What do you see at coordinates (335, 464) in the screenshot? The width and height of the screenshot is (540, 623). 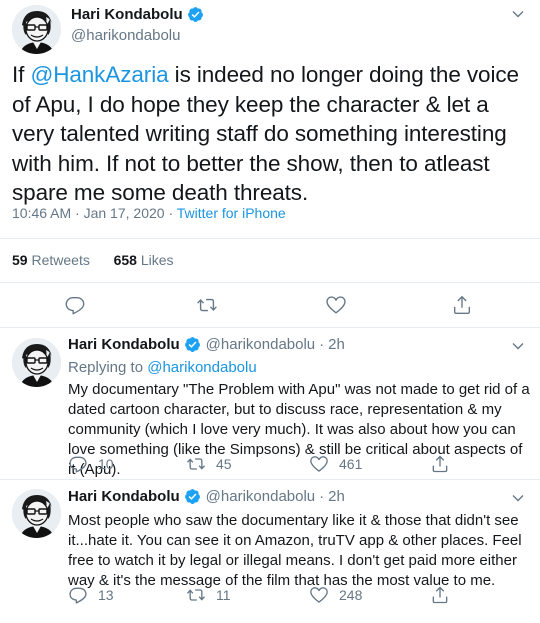 I see `like-button: 461` at bounding box center [335, 464].